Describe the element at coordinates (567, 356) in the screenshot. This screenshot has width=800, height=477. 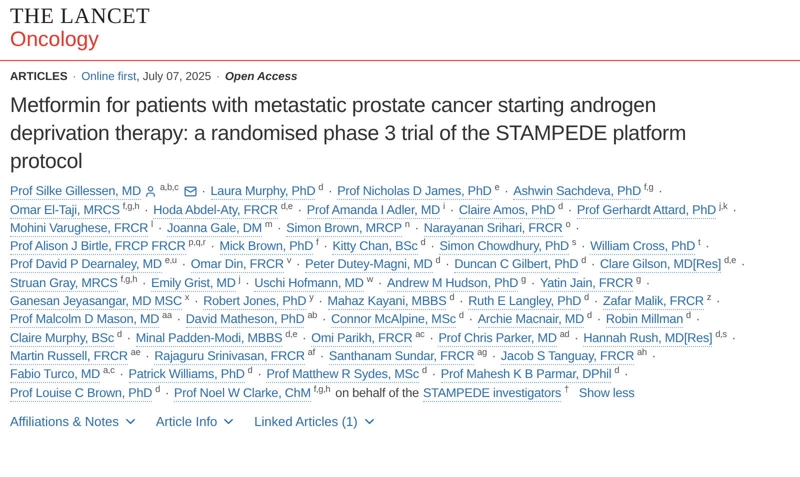
I see `author-link: Jacob S Tanguay, FRCR` at that location.